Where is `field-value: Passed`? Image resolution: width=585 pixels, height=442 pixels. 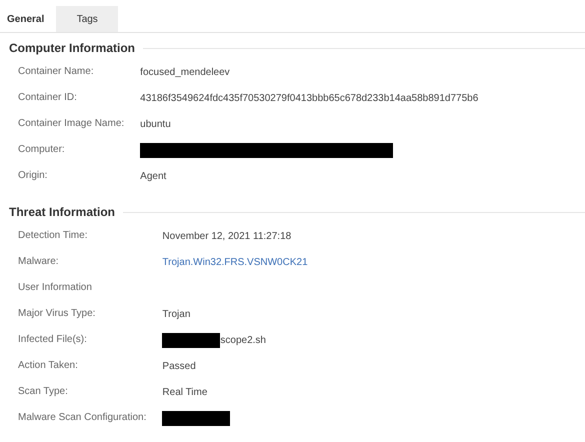
field-value: Passed is located at coordinates (179, 366).